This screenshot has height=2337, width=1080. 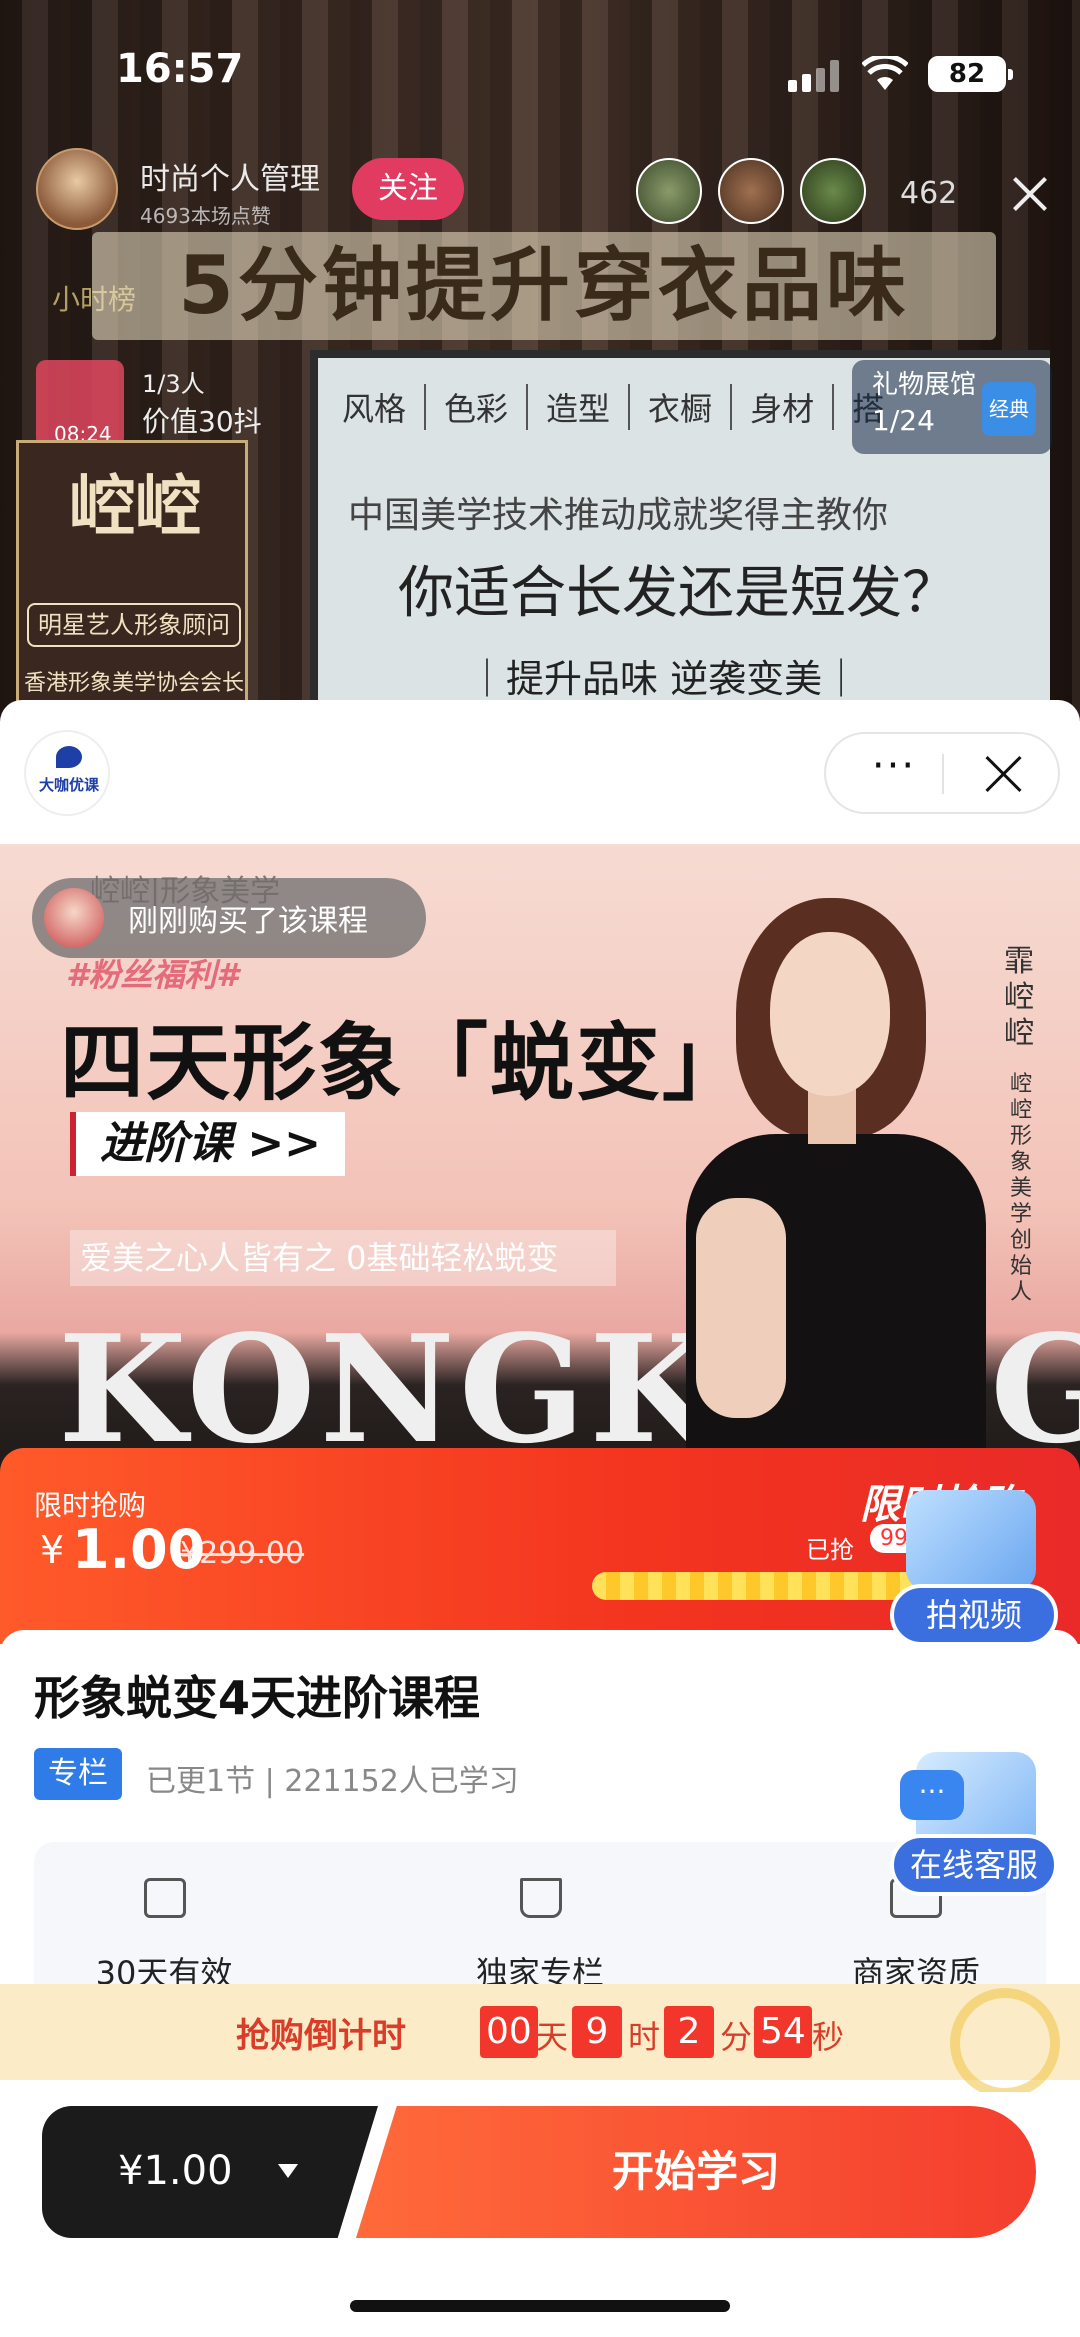 I want to click on gift-gallery-badge: 经典, so click(x=1009, y=409).